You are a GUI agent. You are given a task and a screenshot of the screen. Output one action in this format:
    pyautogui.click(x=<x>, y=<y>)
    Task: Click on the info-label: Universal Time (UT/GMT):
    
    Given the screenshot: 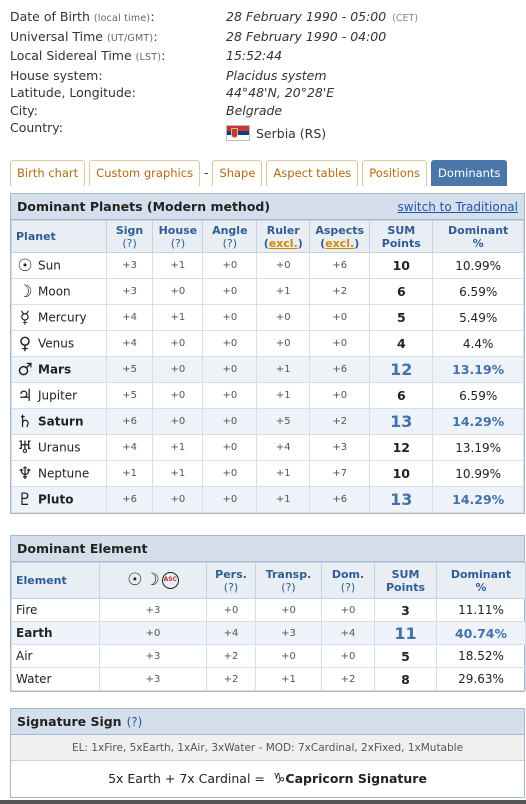 What is the action you would take?
    pyautogui.click(x=84, y=36)
    